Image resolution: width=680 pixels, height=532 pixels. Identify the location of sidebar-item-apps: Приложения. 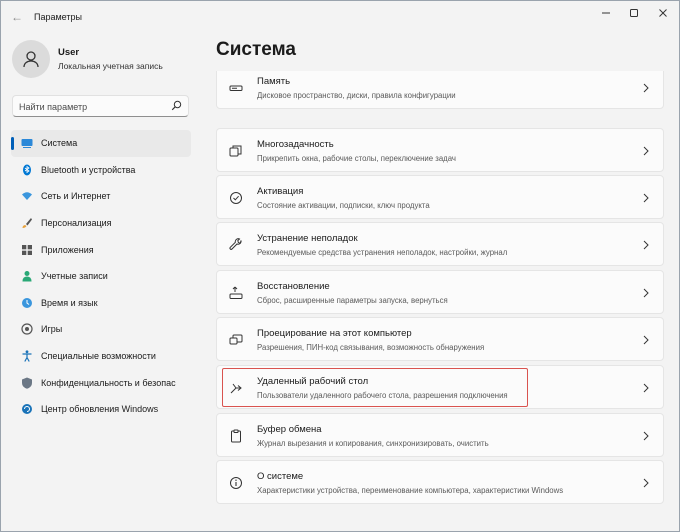
(101, 249).